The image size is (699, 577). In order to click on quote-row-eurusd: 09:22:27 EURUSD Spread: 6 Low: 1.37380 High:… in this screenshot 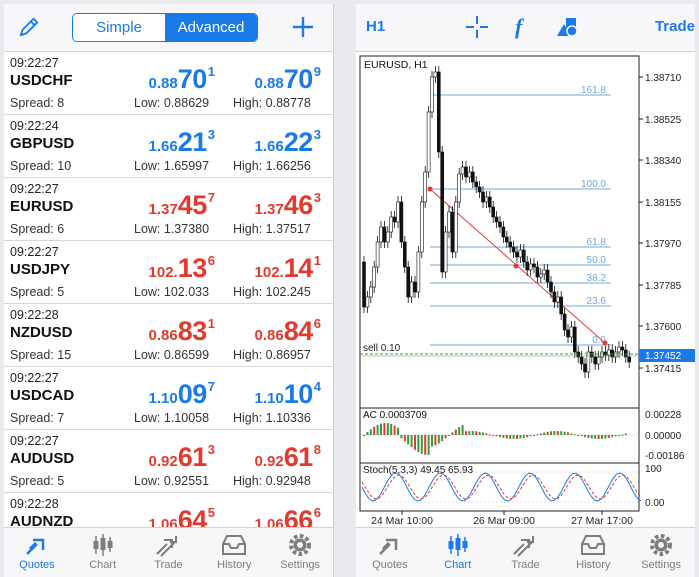, I will do `click(168, 209)`.